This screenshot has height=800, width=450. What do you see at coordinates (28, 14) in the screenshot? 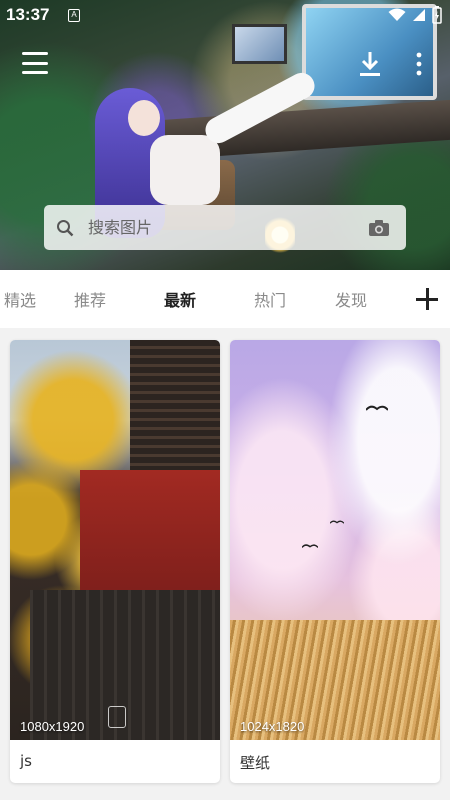
I see `status-time: 13:37` at bounding box center [28, 14].